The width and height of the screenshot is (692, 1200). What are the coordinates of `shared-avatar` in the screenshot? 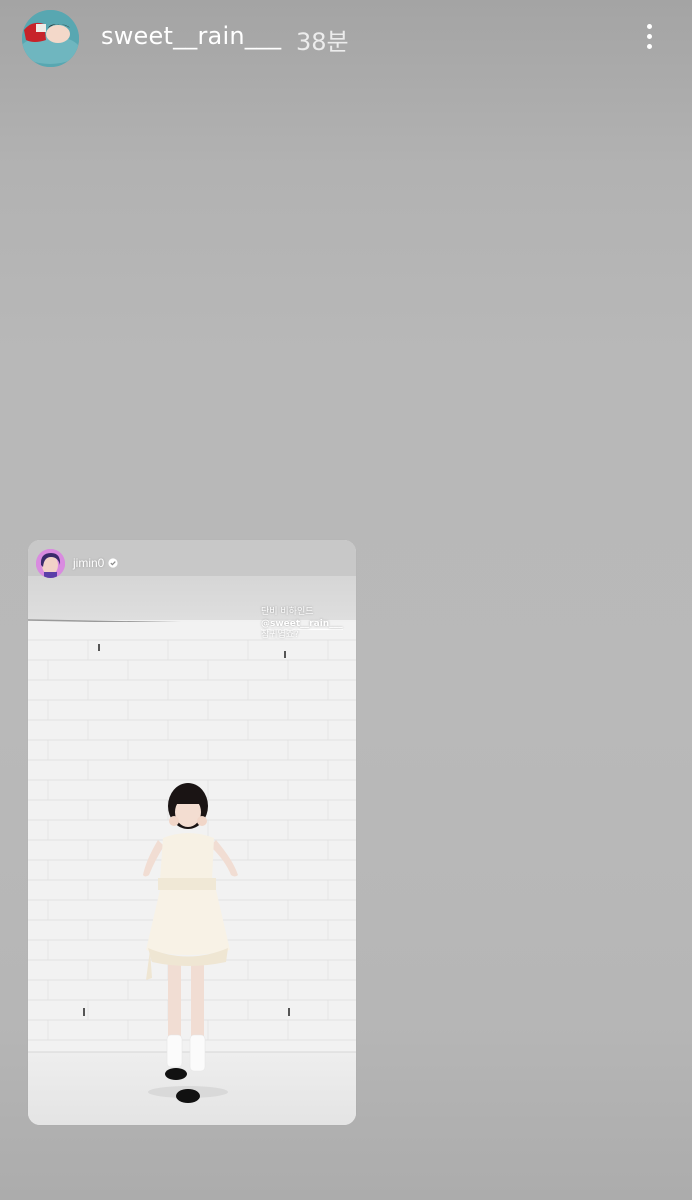 It's located at (50, 563).